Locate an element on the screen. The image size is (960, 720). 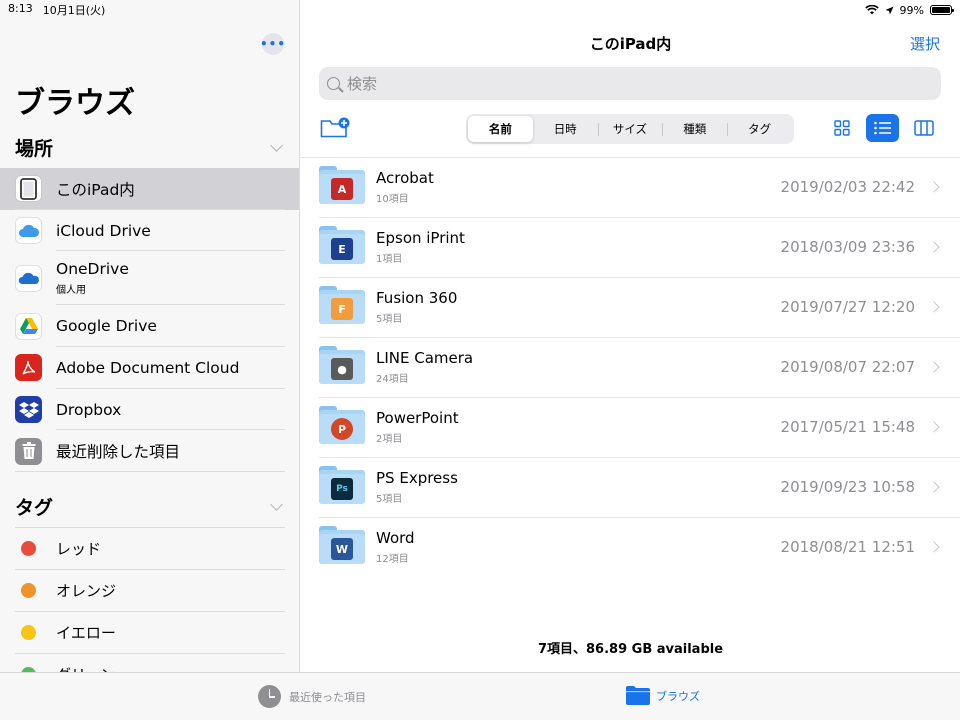
sidebar-item-label: Adobe Document Cloud is located at coordinates (148, 367).